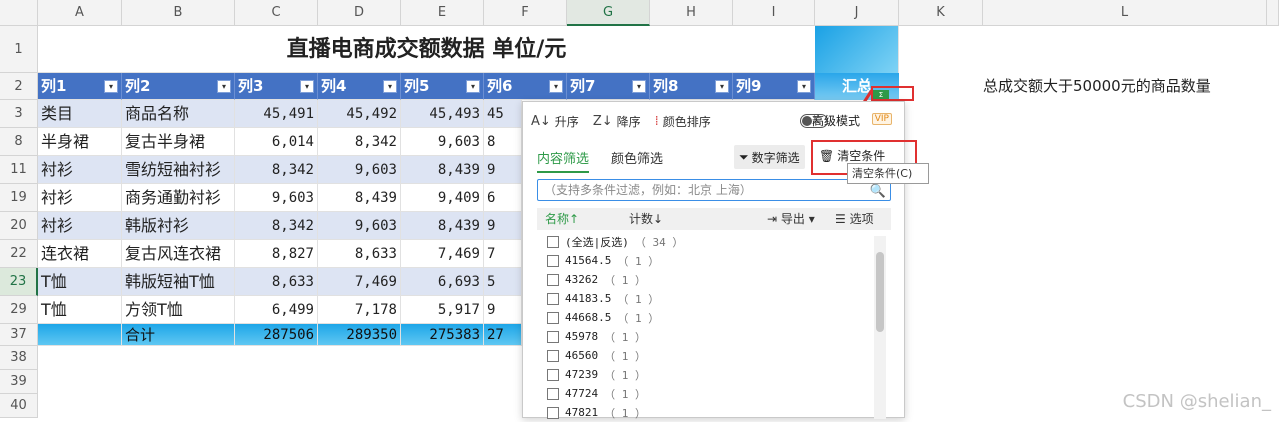  I want to click on row-header-39: 39, so click(19, 382).